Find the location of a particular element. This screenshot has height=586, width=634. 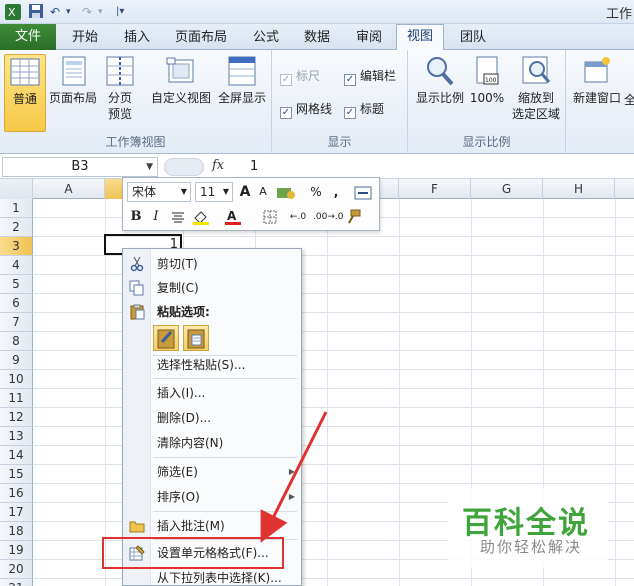

name-box: B3 ▼ is located at coordinates (80, 167).